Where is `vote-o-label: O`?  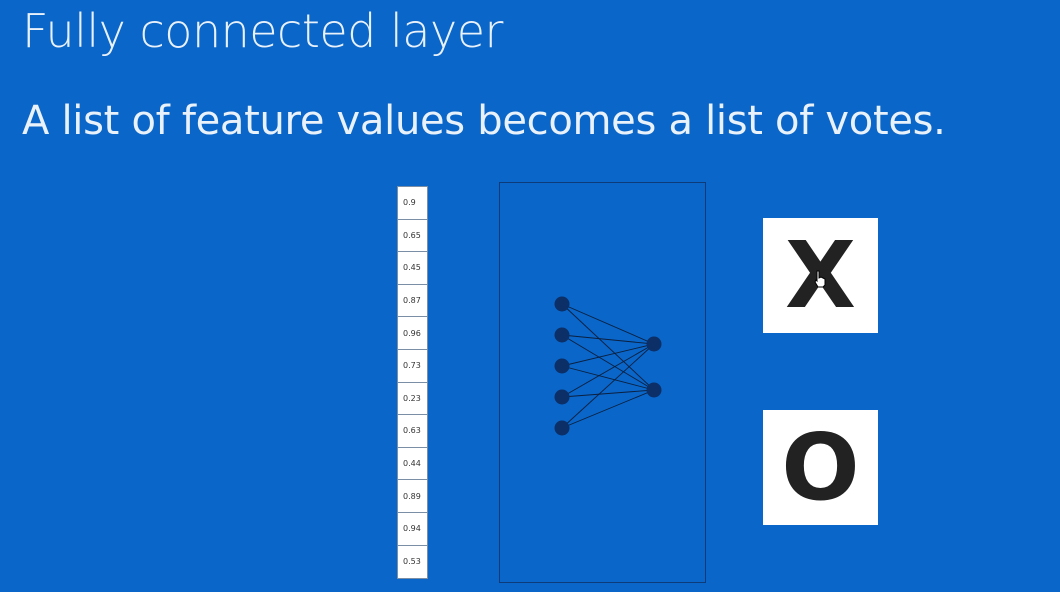 vote-o-label: O is located at coordinates (820, 467).